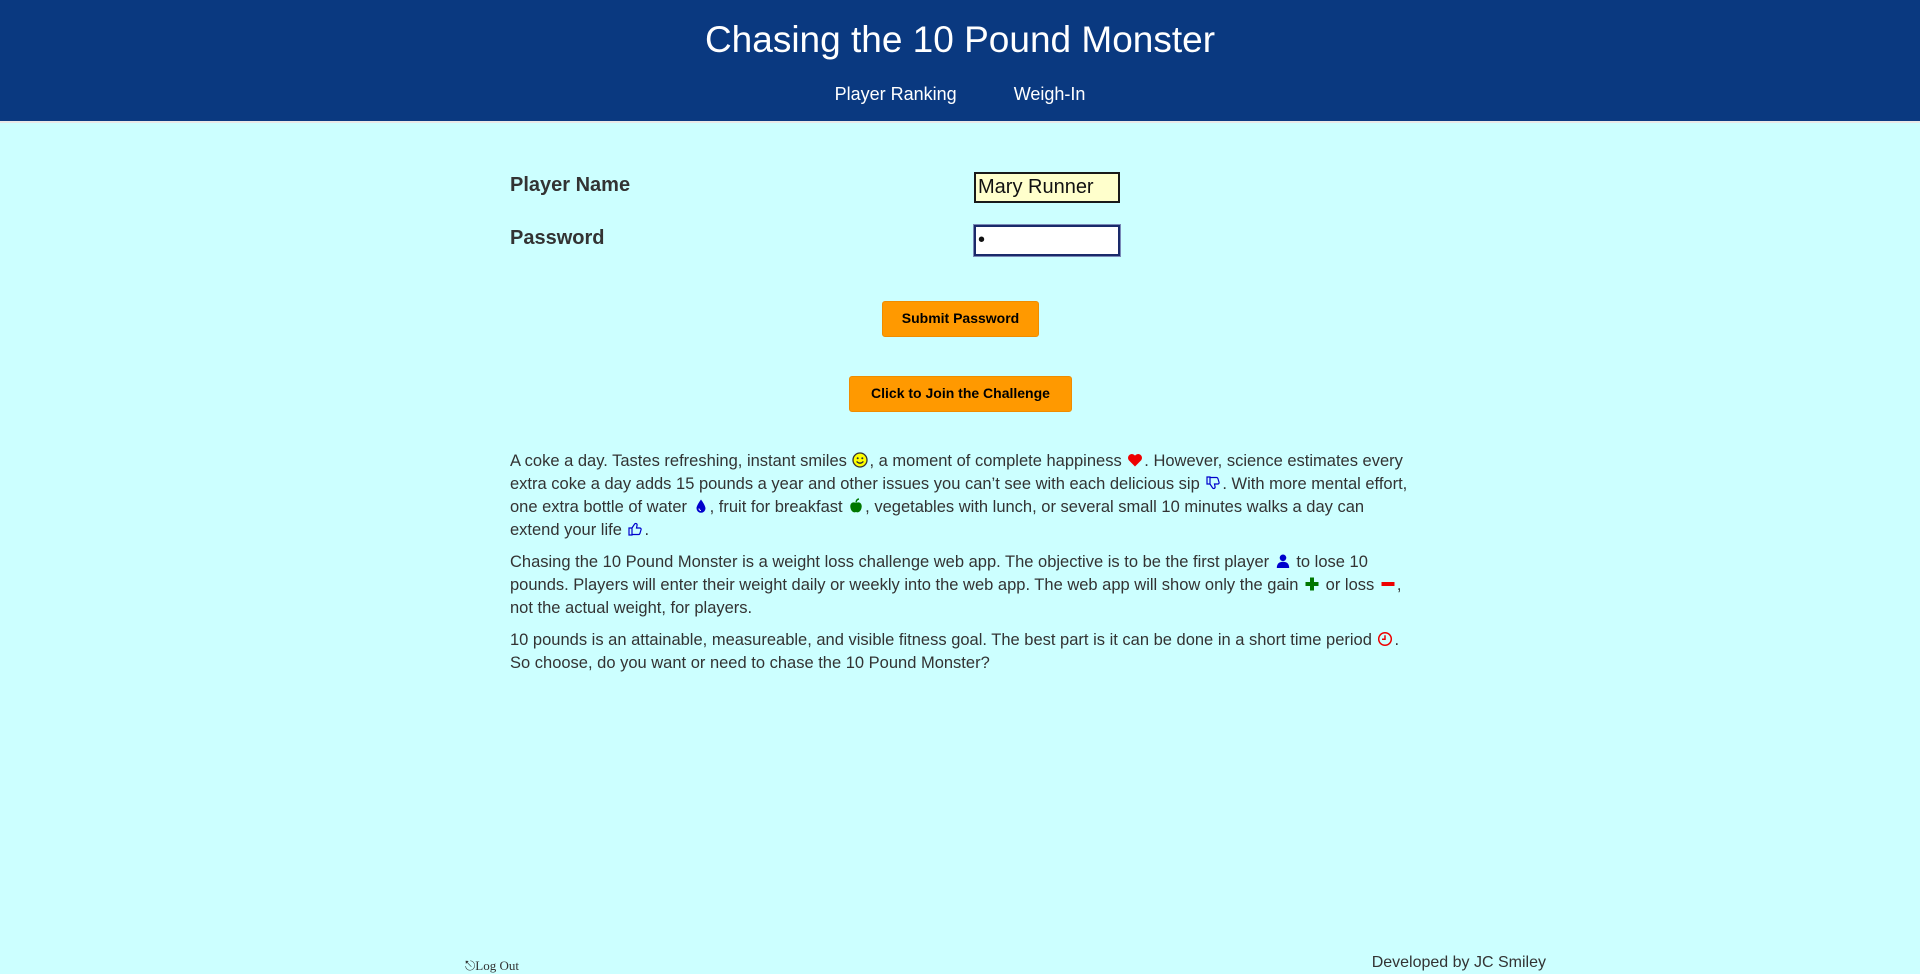 This screenshot has width=1920, height=974. I want to click on logout-link: ⎋Log Out, so click(492, 966).